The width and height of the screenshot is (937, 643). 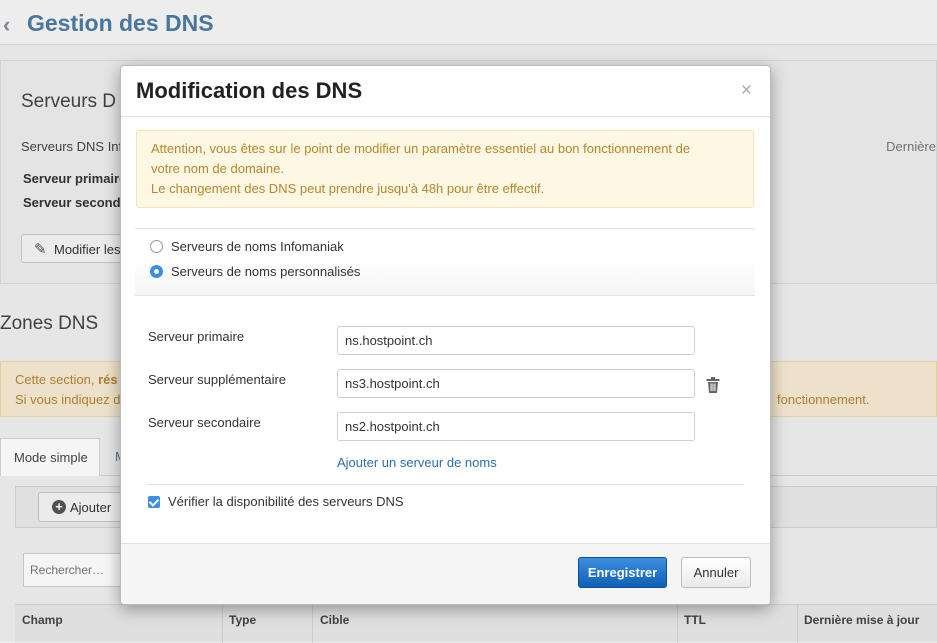 What do you see at coordinates (445, 484) in the screenshot?
I see `form-divider` at bounding box center [445, 484].